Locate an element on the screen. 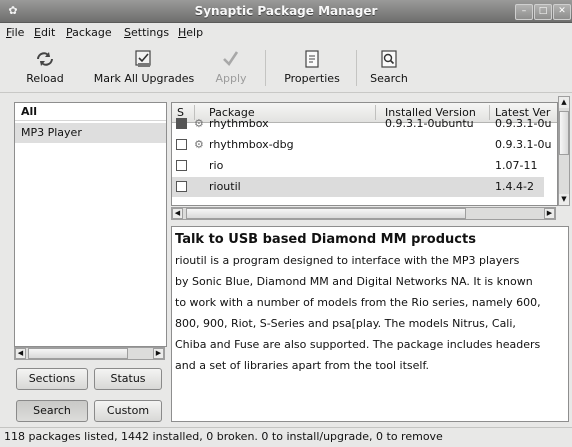  package-table-hscrollbar: ◀ ▶ is located at coordinates (363, 213).